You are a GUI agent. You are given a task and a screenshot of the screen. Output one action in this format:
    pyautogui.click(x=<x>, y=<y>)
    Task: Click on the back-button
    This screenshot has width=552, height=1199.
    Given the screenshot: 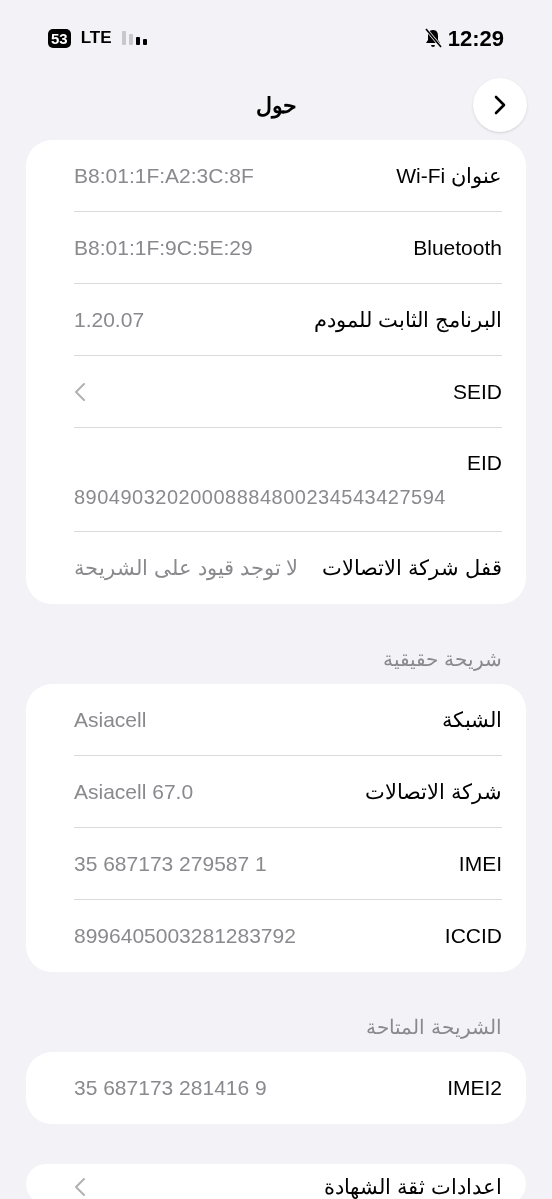 What is the action you would take?
    pyautogui.click(x=500, y=105)
    